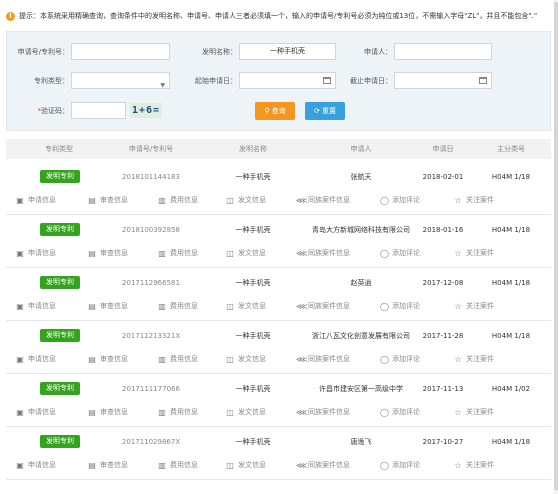  Describe the element at coordinates (325, 111) in the screenshot. I see `reset-button: ⟳ 重置` at that location.